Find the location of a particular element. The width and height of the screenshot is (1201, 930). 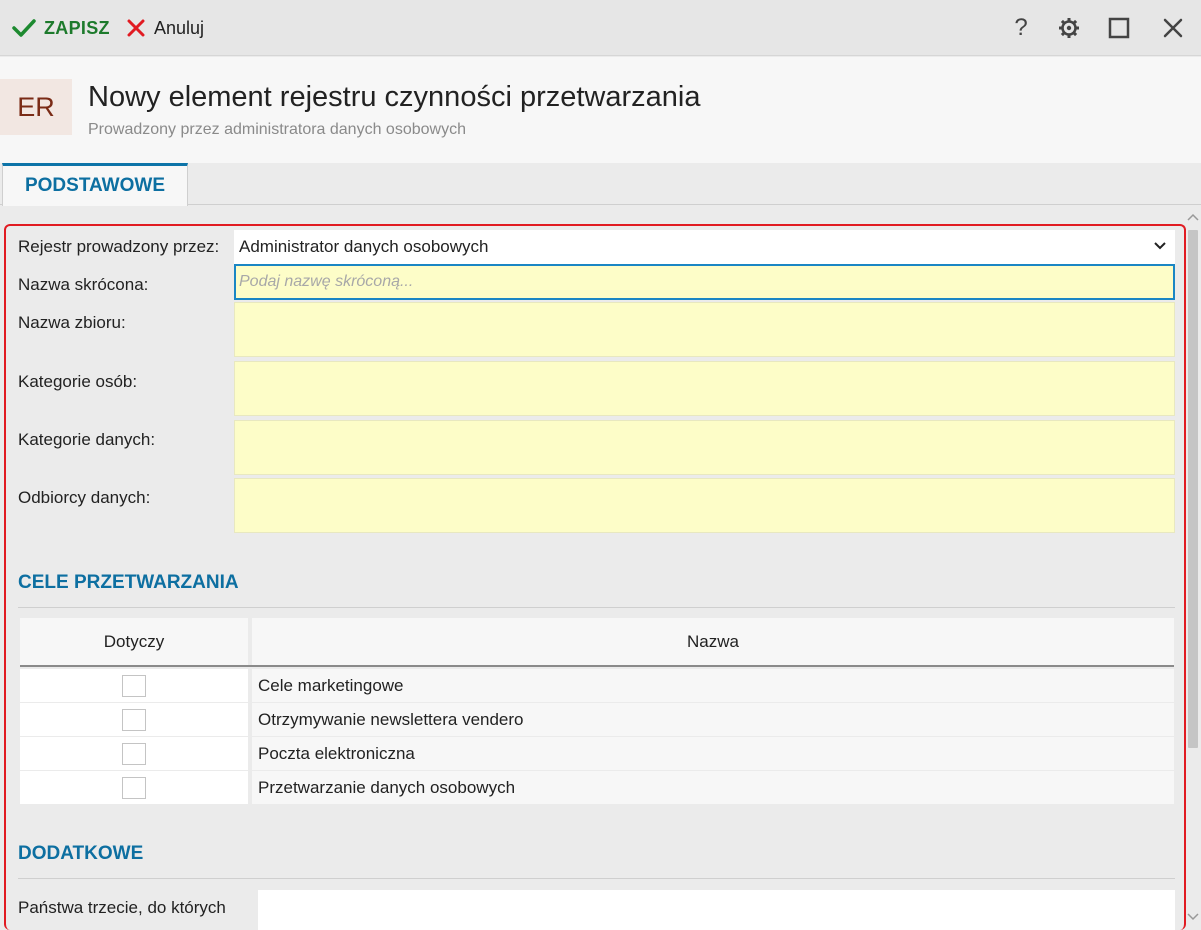

purposes-section-title: CELE PRZETWARZANIA is located at coordinates (128, 582).